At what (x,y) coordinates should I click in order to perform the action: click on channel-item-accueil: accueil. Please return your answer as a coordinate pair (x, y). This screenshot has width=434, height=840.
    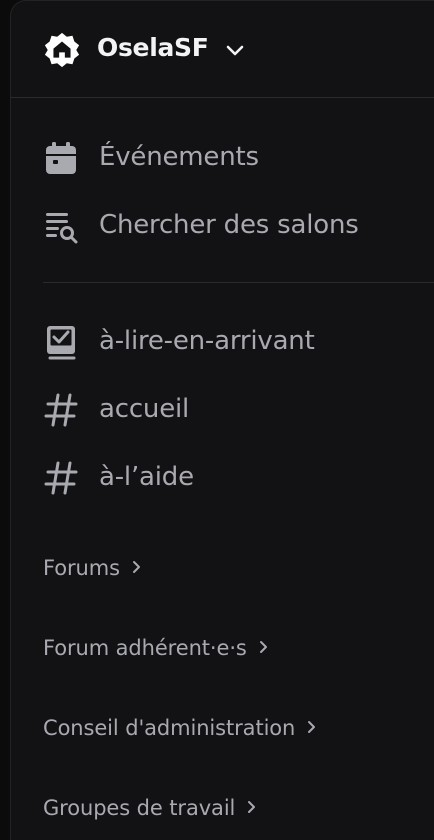
    Looking at the image, I should click on (222, 410).